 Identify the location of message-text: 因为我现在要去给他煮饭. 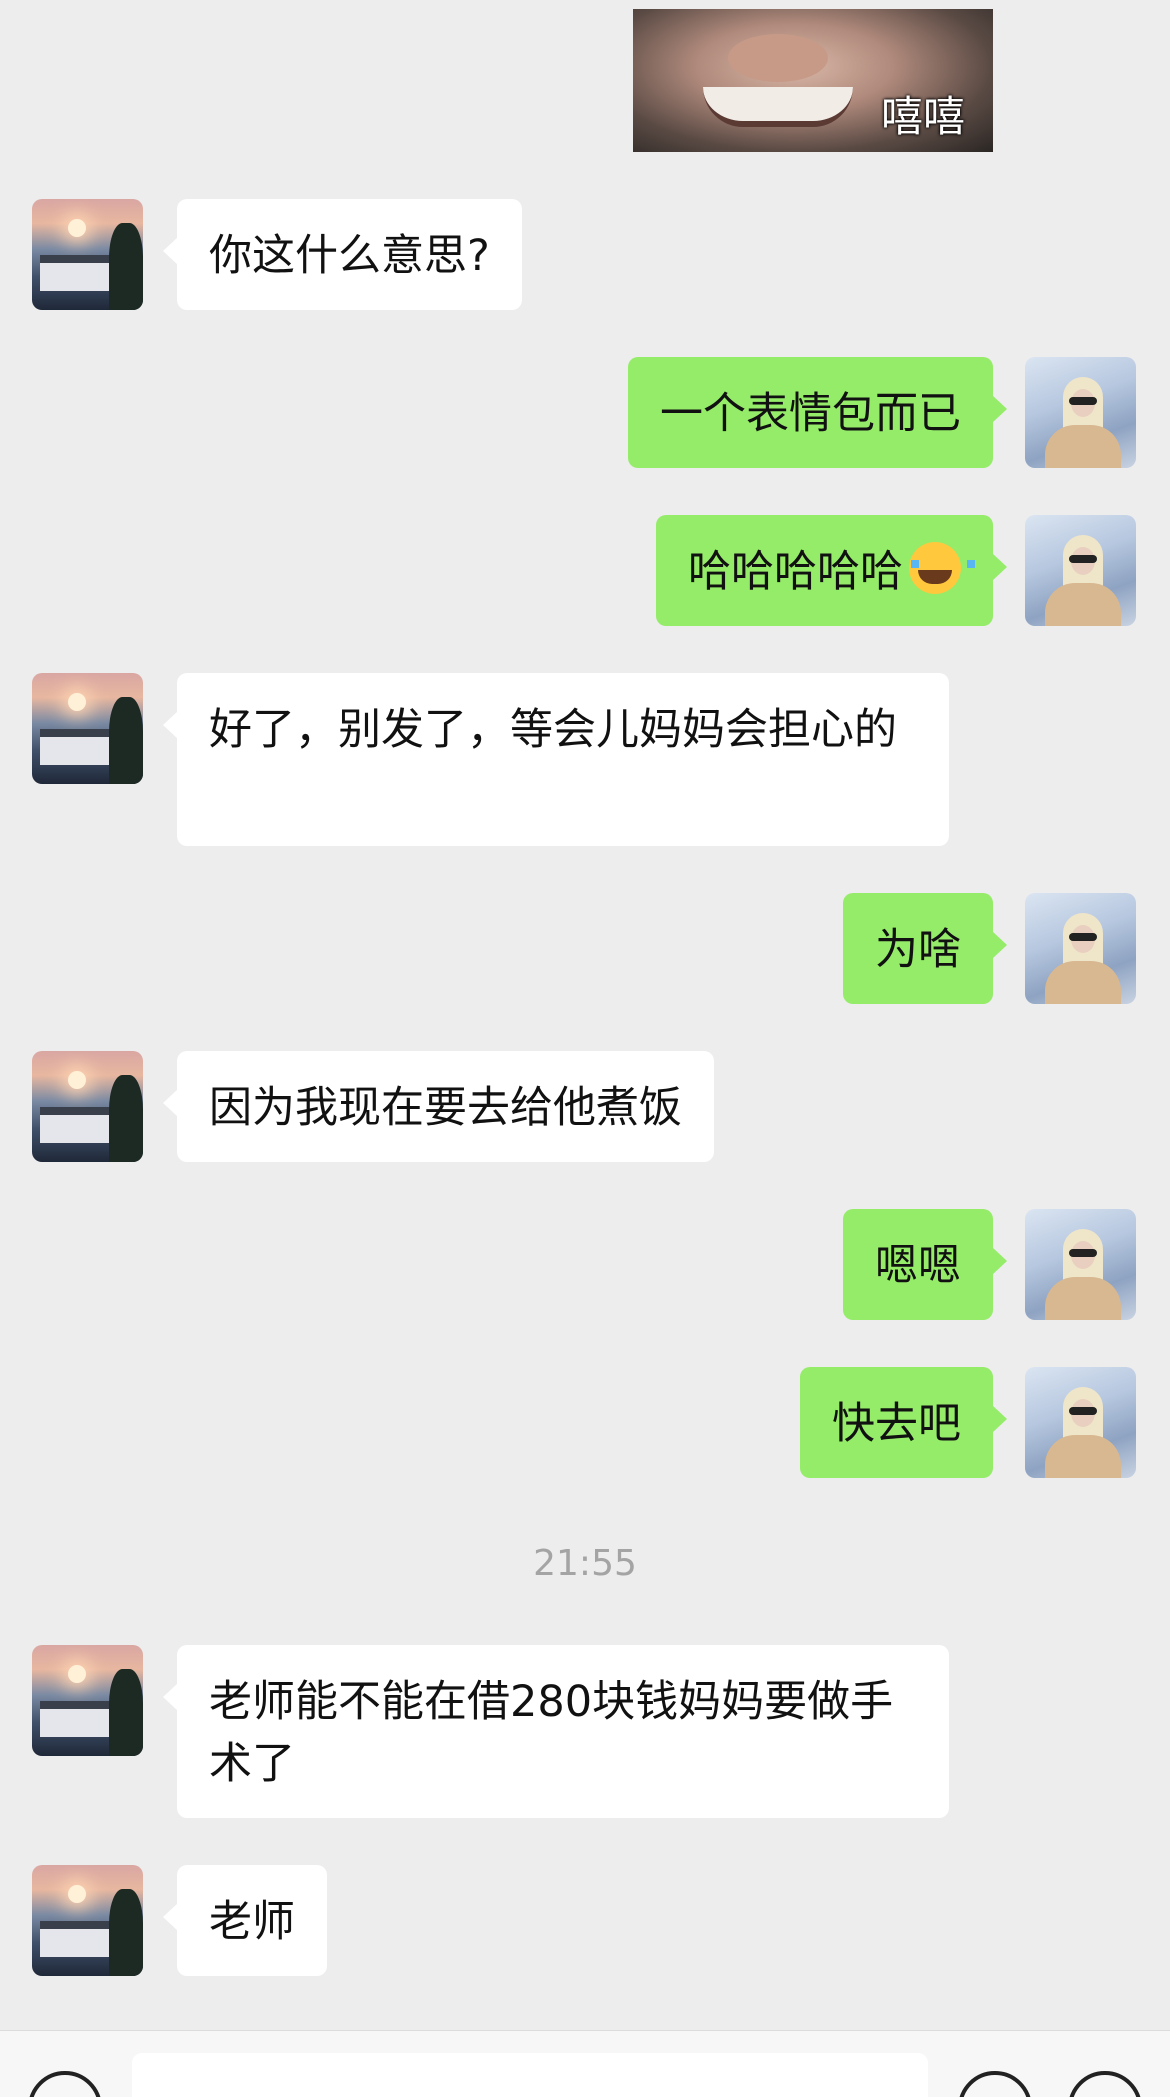
(445, 1108).